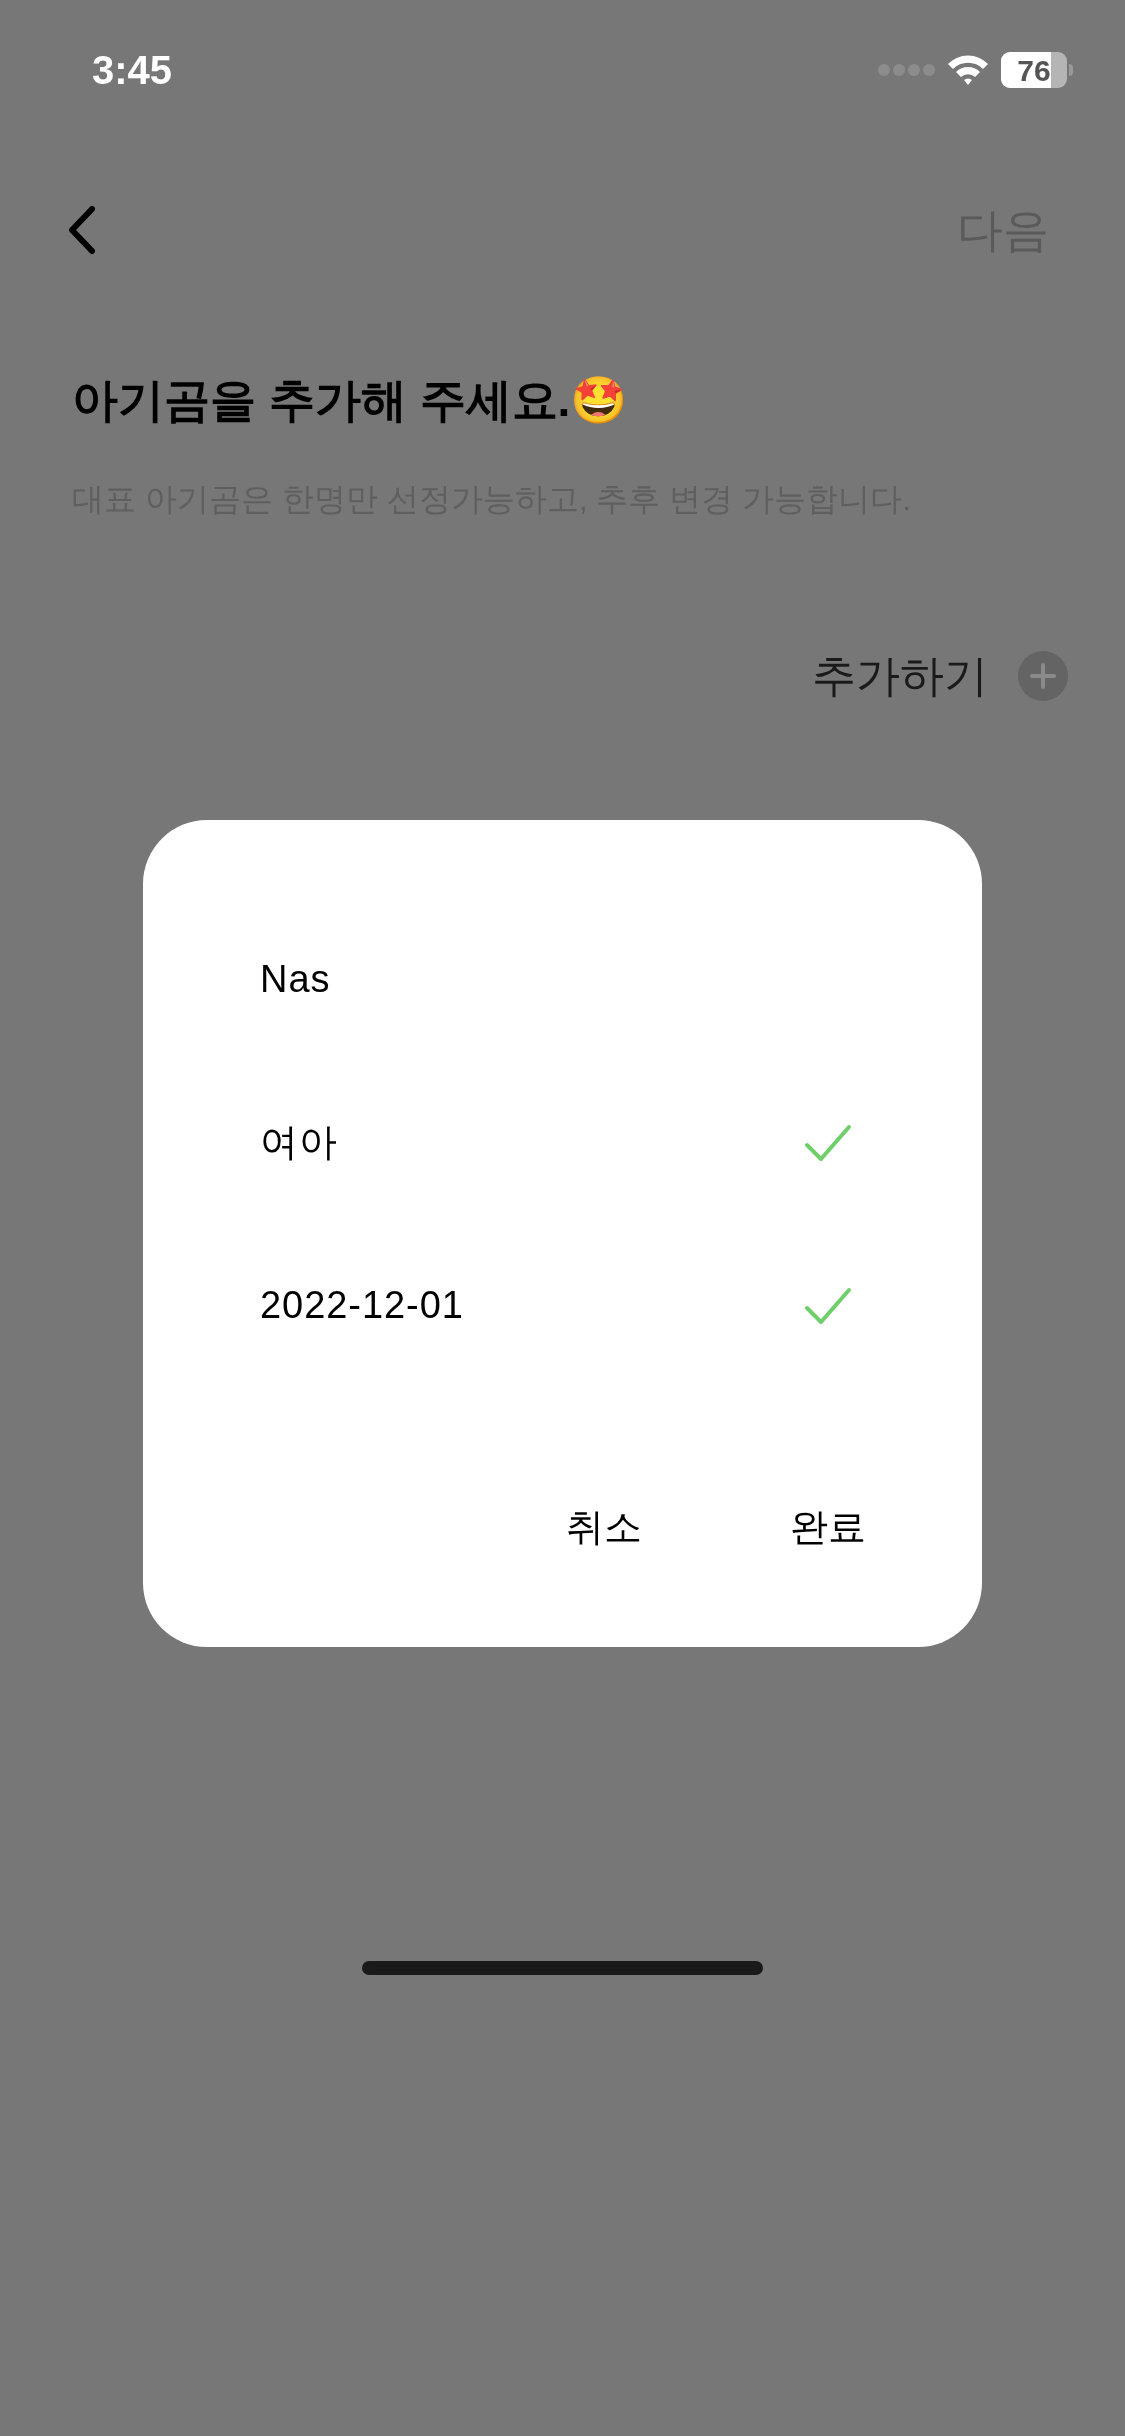 This screenshot has height=2436, width=1125. What do you see at coordinates (132, 70) in the screenshot?
I see `status-time: 3:45` at bounding box center [132, 70].